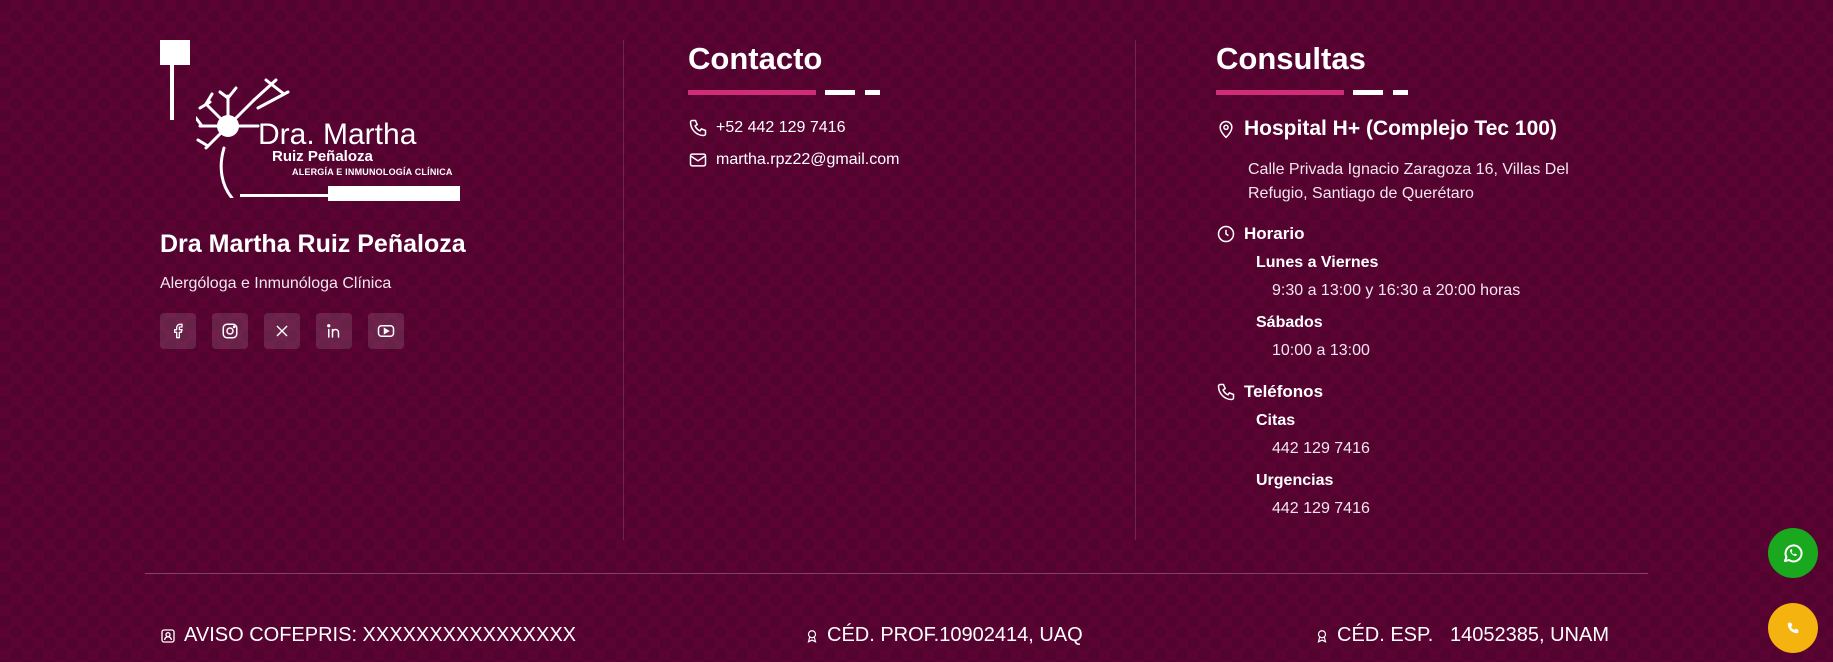 This screenshot has height=662, width=1833. I want to click on doctor-role: Alergóloga e Inmunóloga Clínica, so click(276, 283).